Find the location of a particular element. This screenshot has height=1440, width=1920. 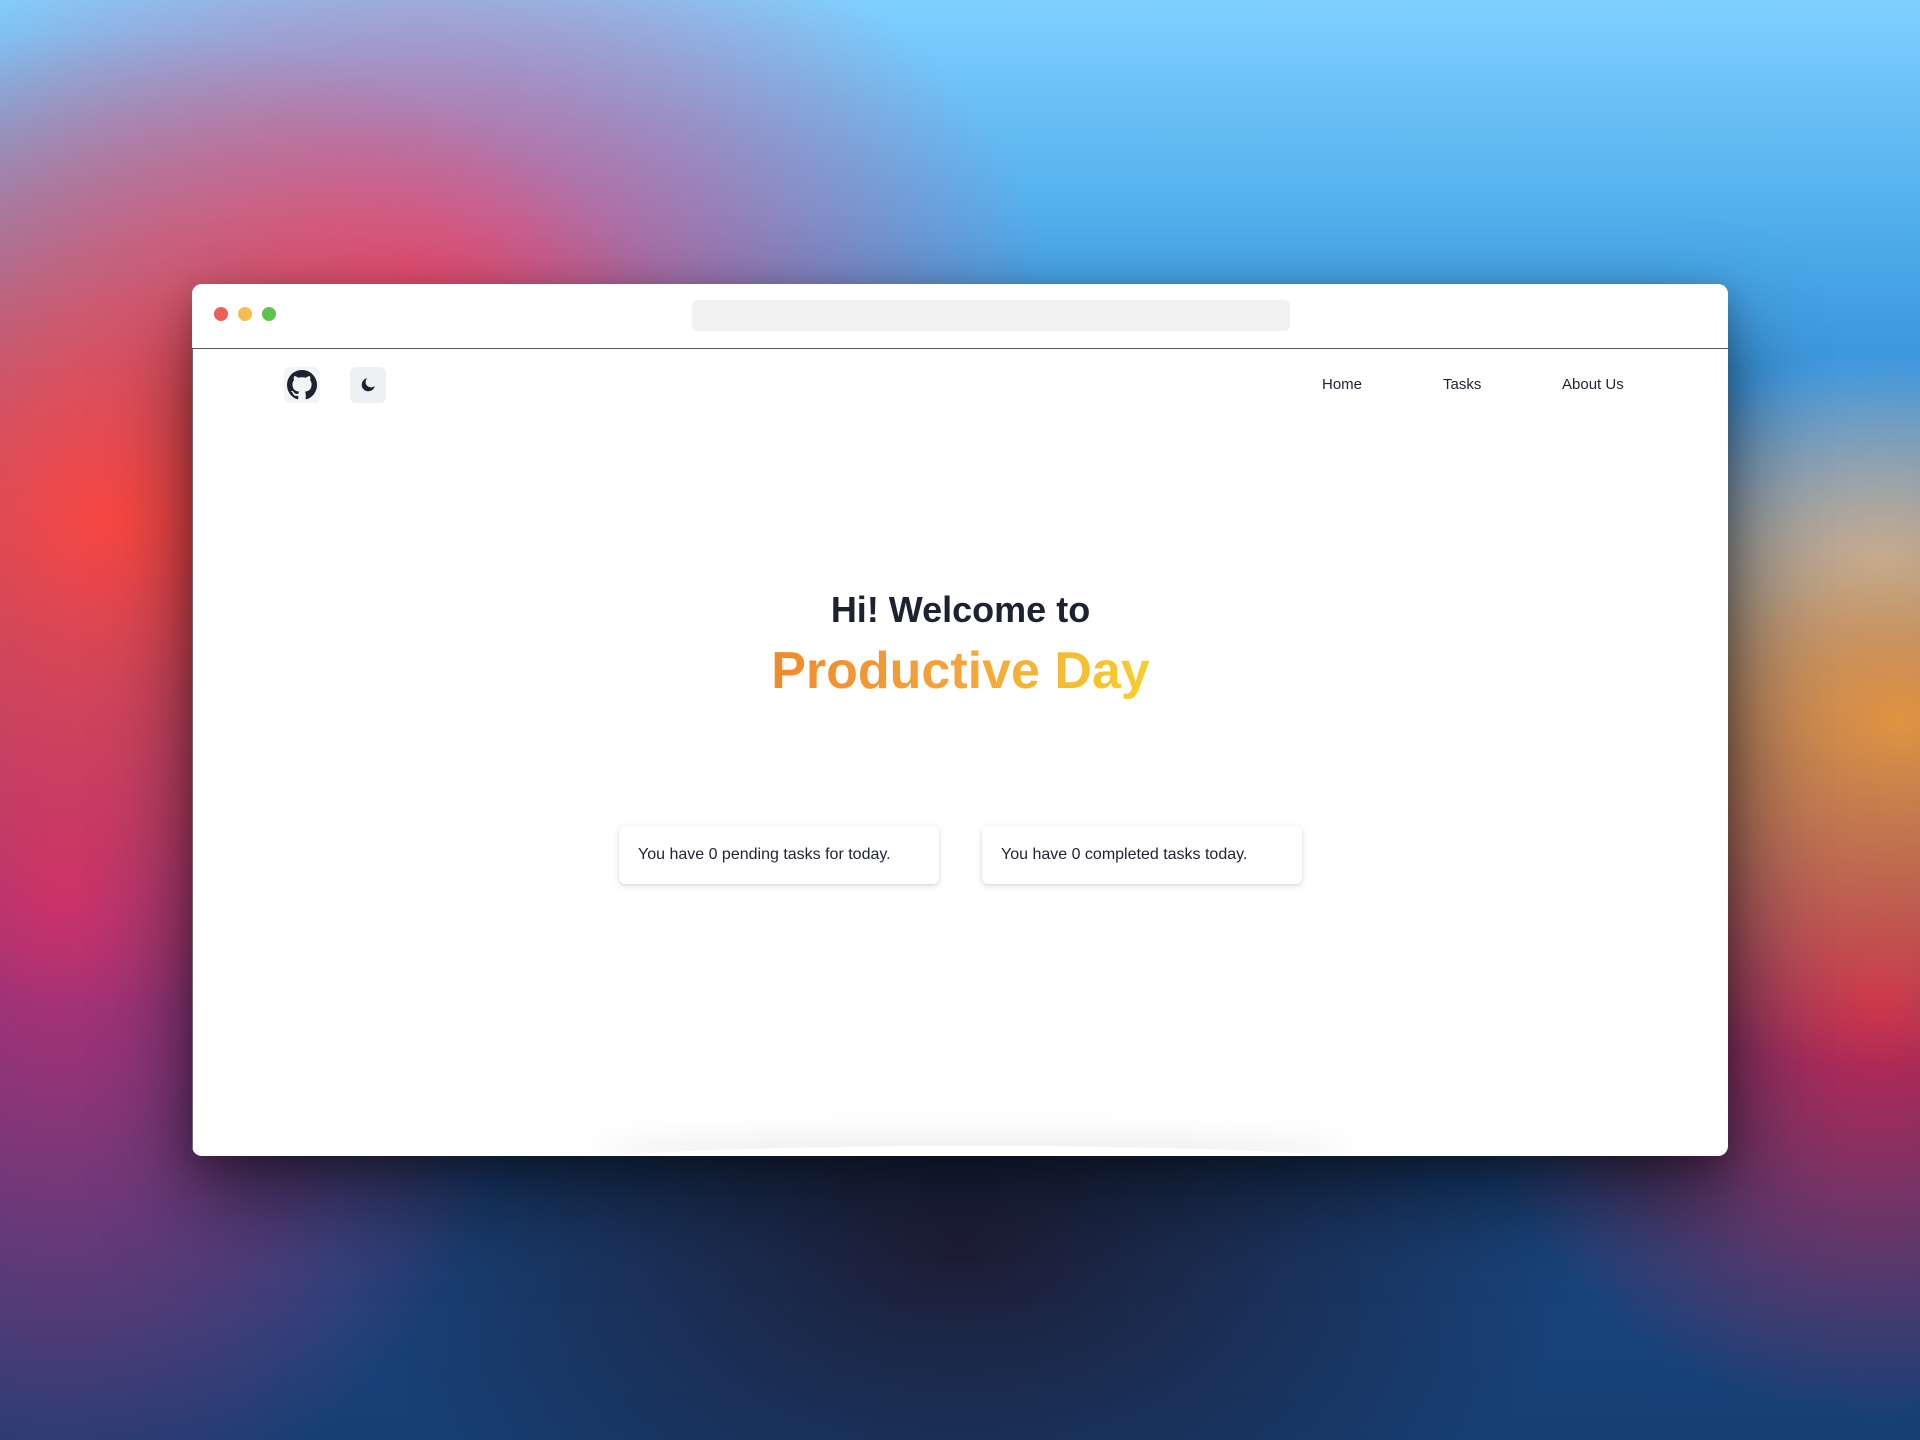

dark-mode-toggle is located at coordinates (368, 385).